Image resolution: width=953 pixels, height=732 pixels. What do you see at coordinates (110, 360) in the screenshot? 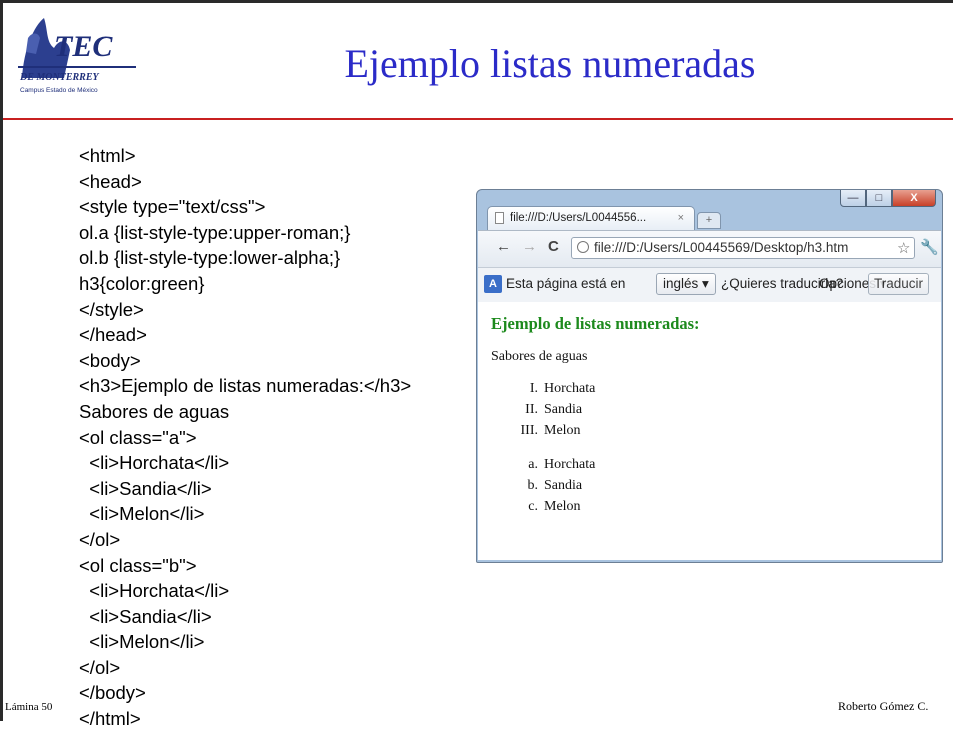
I see `code-line: <body>` at bounding box center [110, 360].